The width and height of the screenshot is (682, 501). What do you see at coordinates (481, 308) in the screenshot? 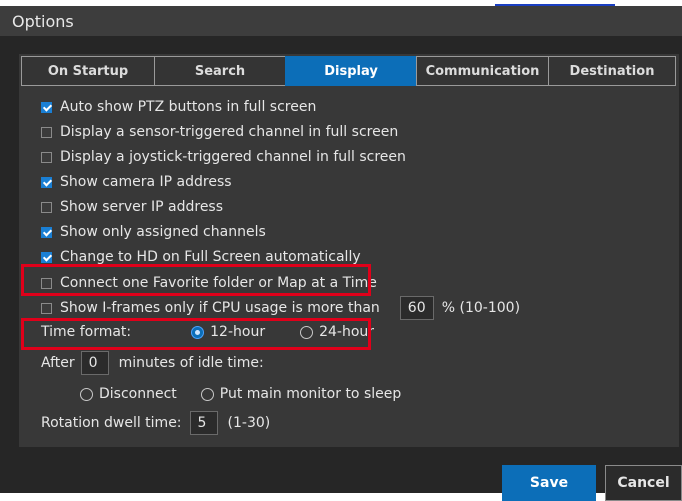
I see `cpu-range-label: % (10-100)` at bounding box center [481, 308].